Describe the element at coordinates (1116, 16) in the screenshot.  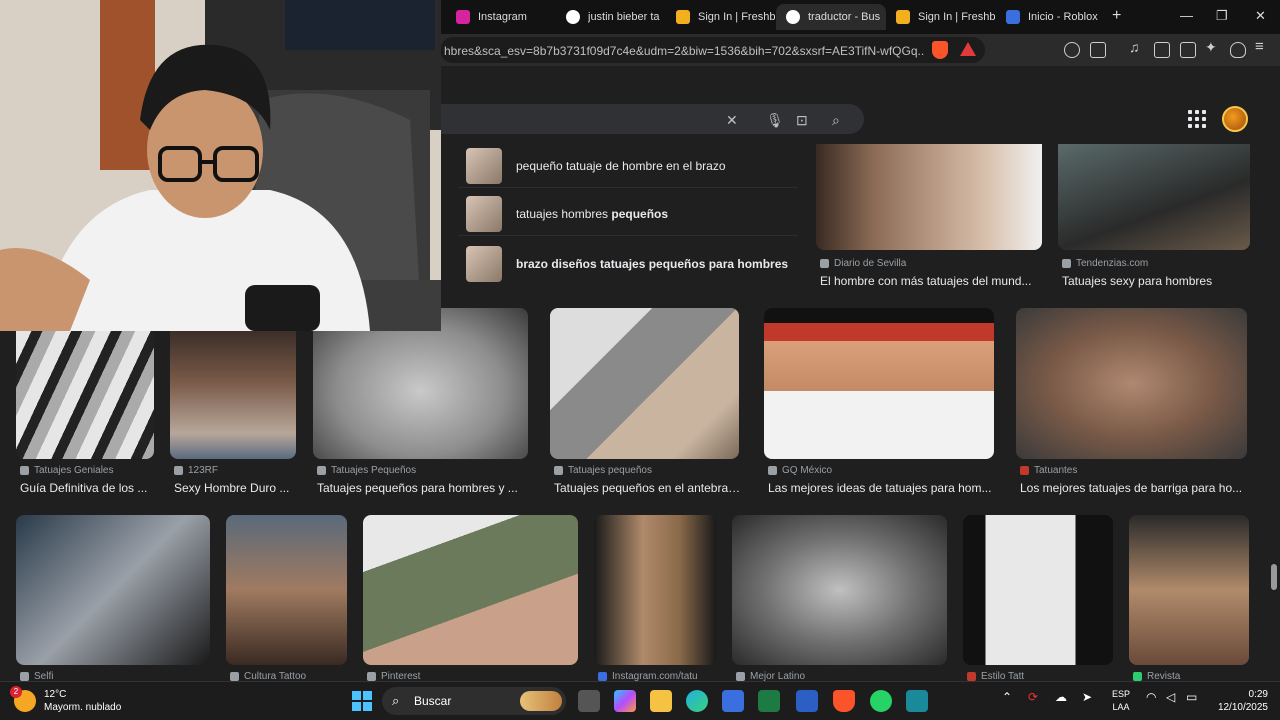
I see `new-tab-button: +` at that location.